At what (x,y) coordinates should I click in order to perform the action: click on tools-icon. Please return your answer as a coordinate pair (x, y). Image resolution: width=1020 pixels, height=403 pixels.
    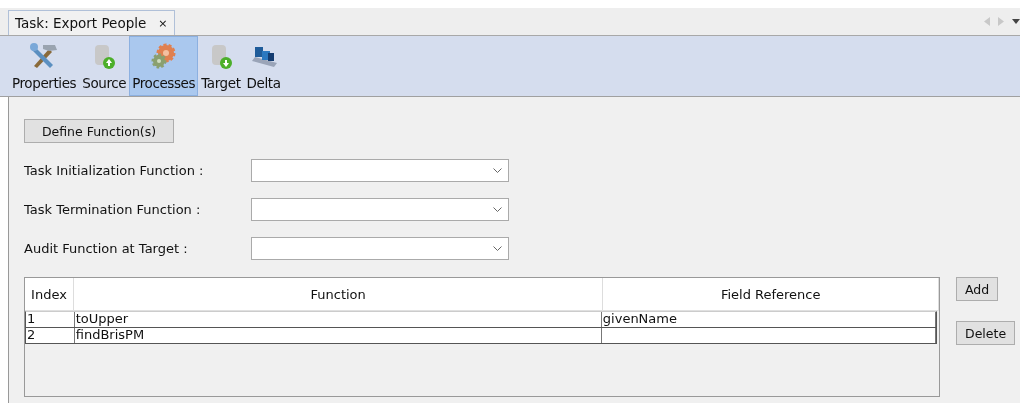
    Looking at the image, I should click on (44, 56).